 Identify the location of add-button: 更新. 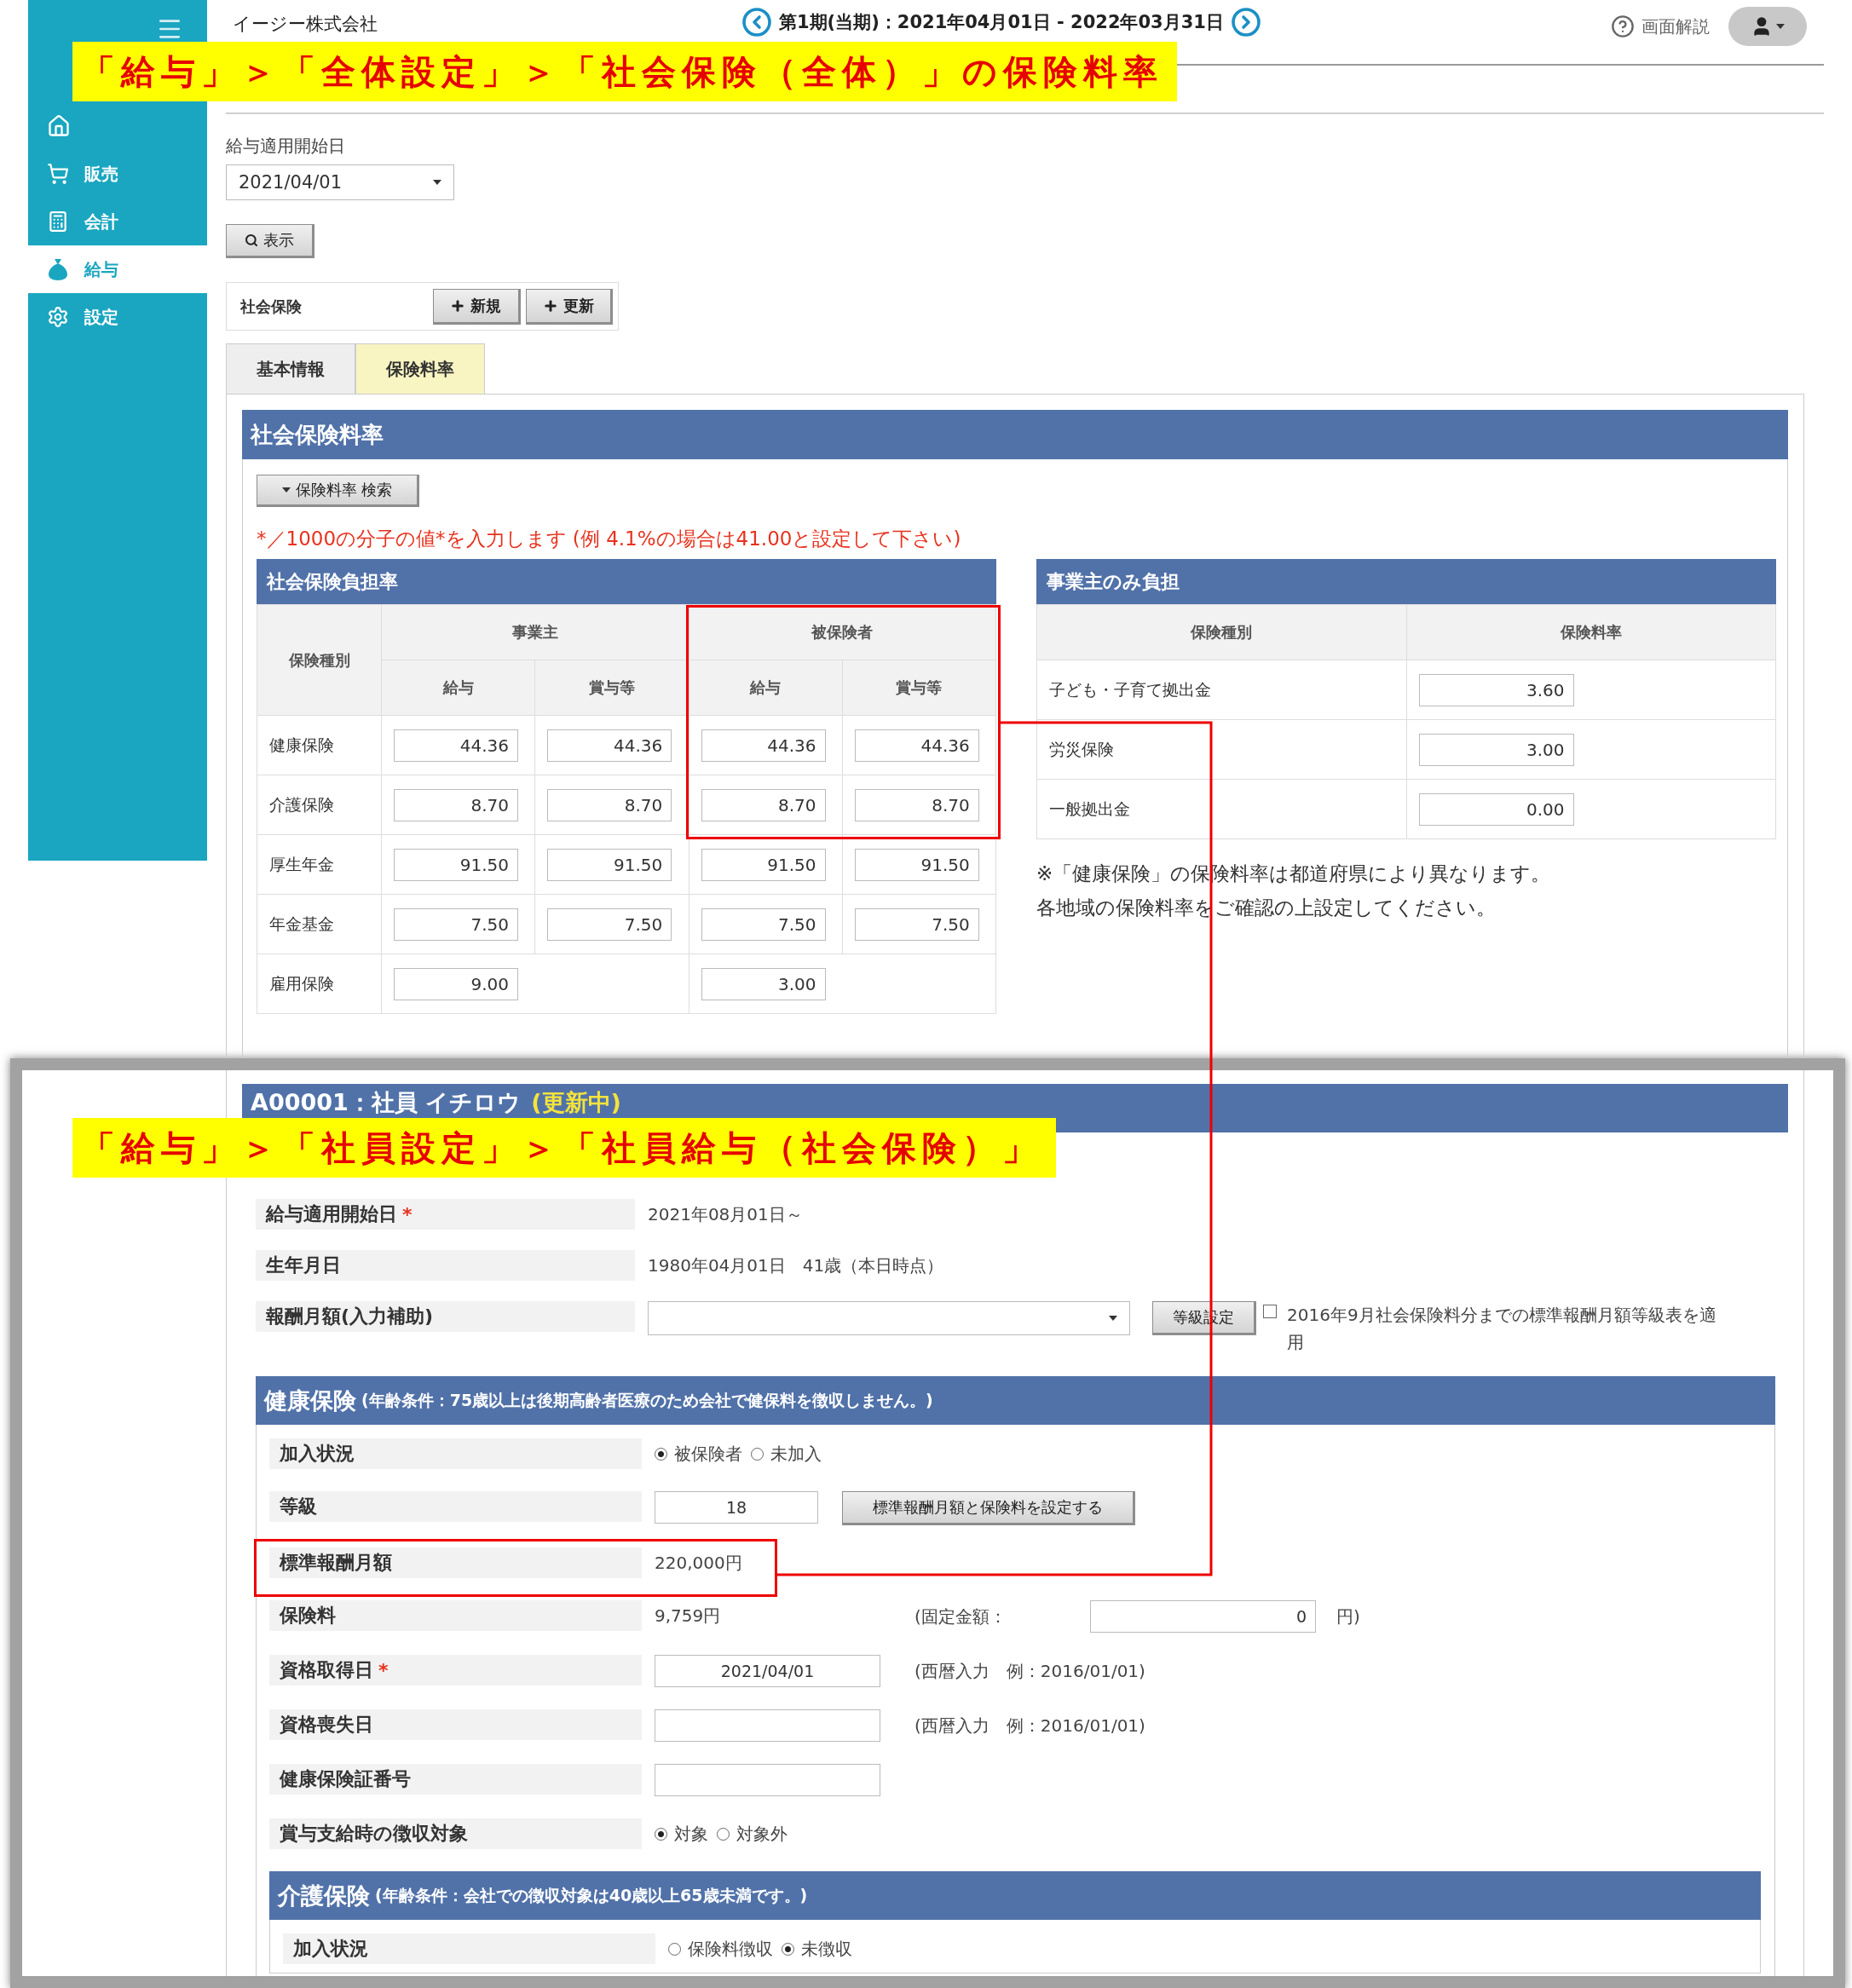
(569, 306).